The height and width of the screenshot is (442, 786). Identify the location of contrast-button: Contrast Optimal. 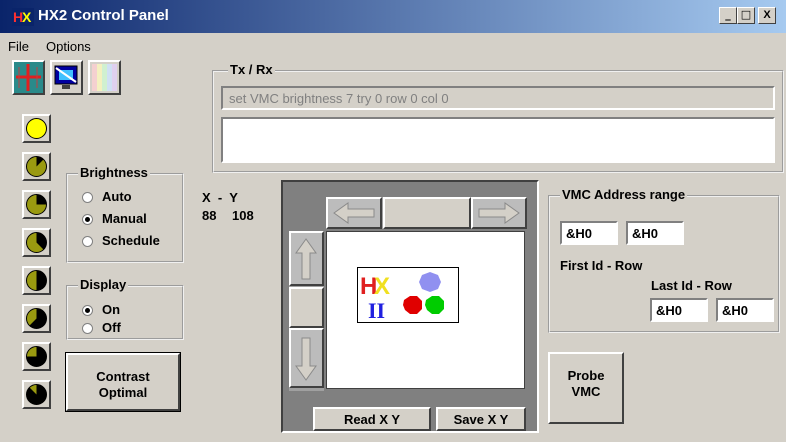
(123, 382).